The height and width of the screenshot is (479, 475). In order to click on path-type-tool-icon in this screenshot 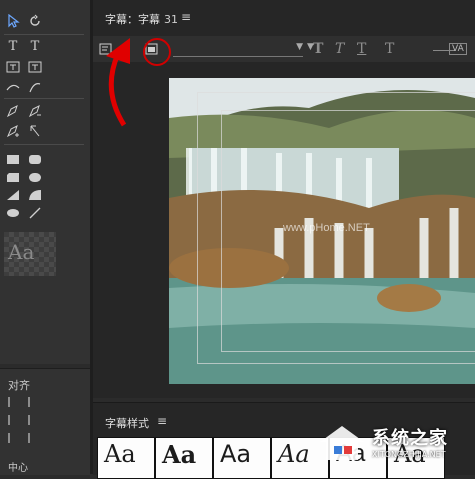, I will do `click(13, 87)`.